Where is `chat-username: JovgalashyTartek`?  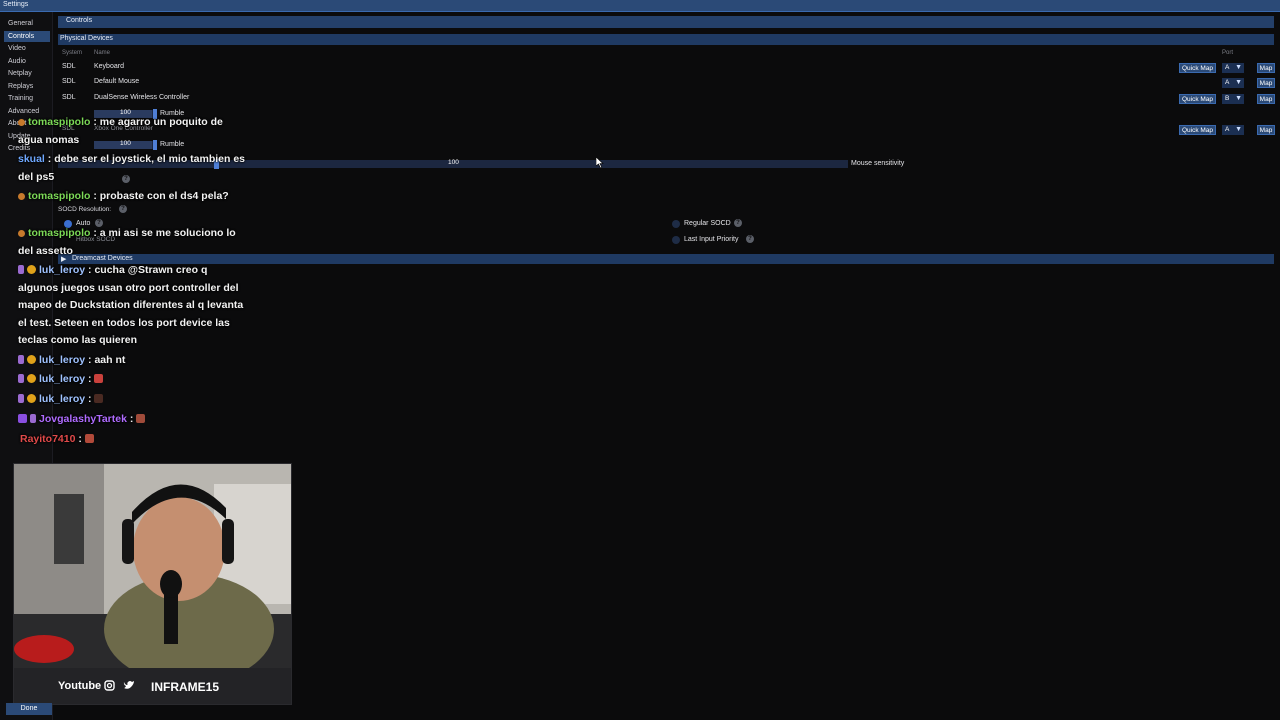 chat-username: JovgalashyTartek is located at coordinates (83, 419).